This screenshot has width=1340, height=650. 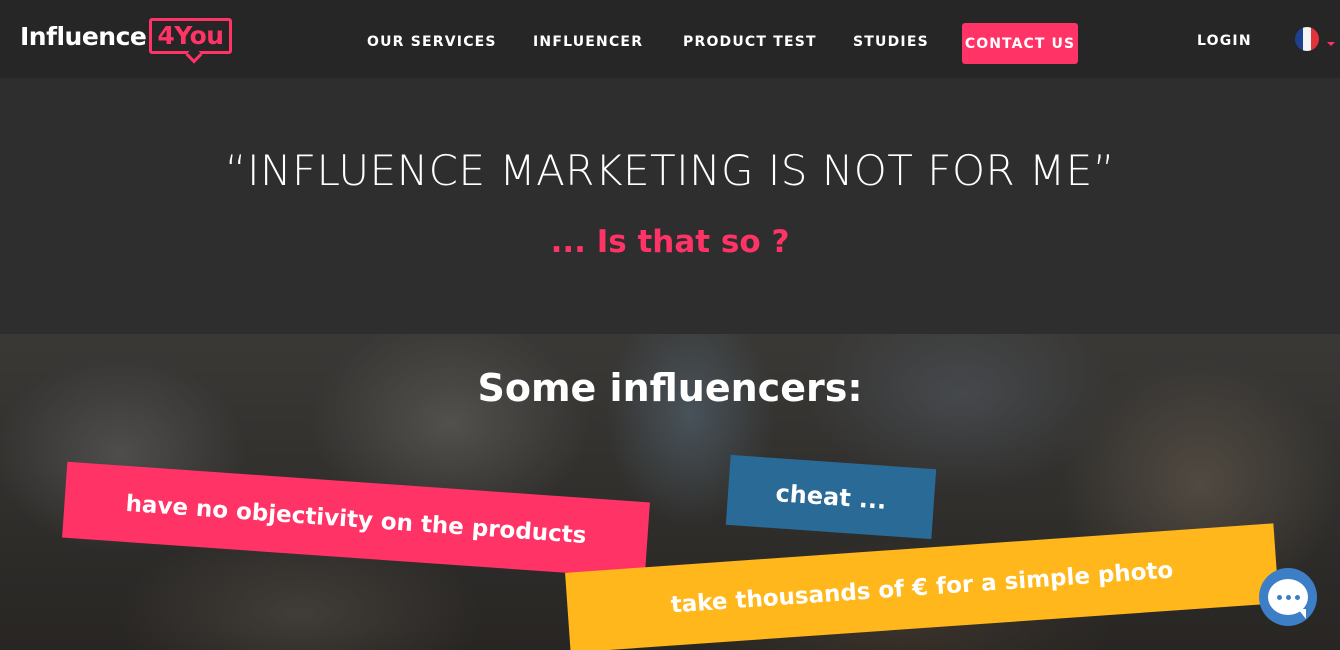 What do you see at coordinates (1224, 41) in the screenshot?
I see `login-link: LOGIN` at bounding box center [1224, 41].